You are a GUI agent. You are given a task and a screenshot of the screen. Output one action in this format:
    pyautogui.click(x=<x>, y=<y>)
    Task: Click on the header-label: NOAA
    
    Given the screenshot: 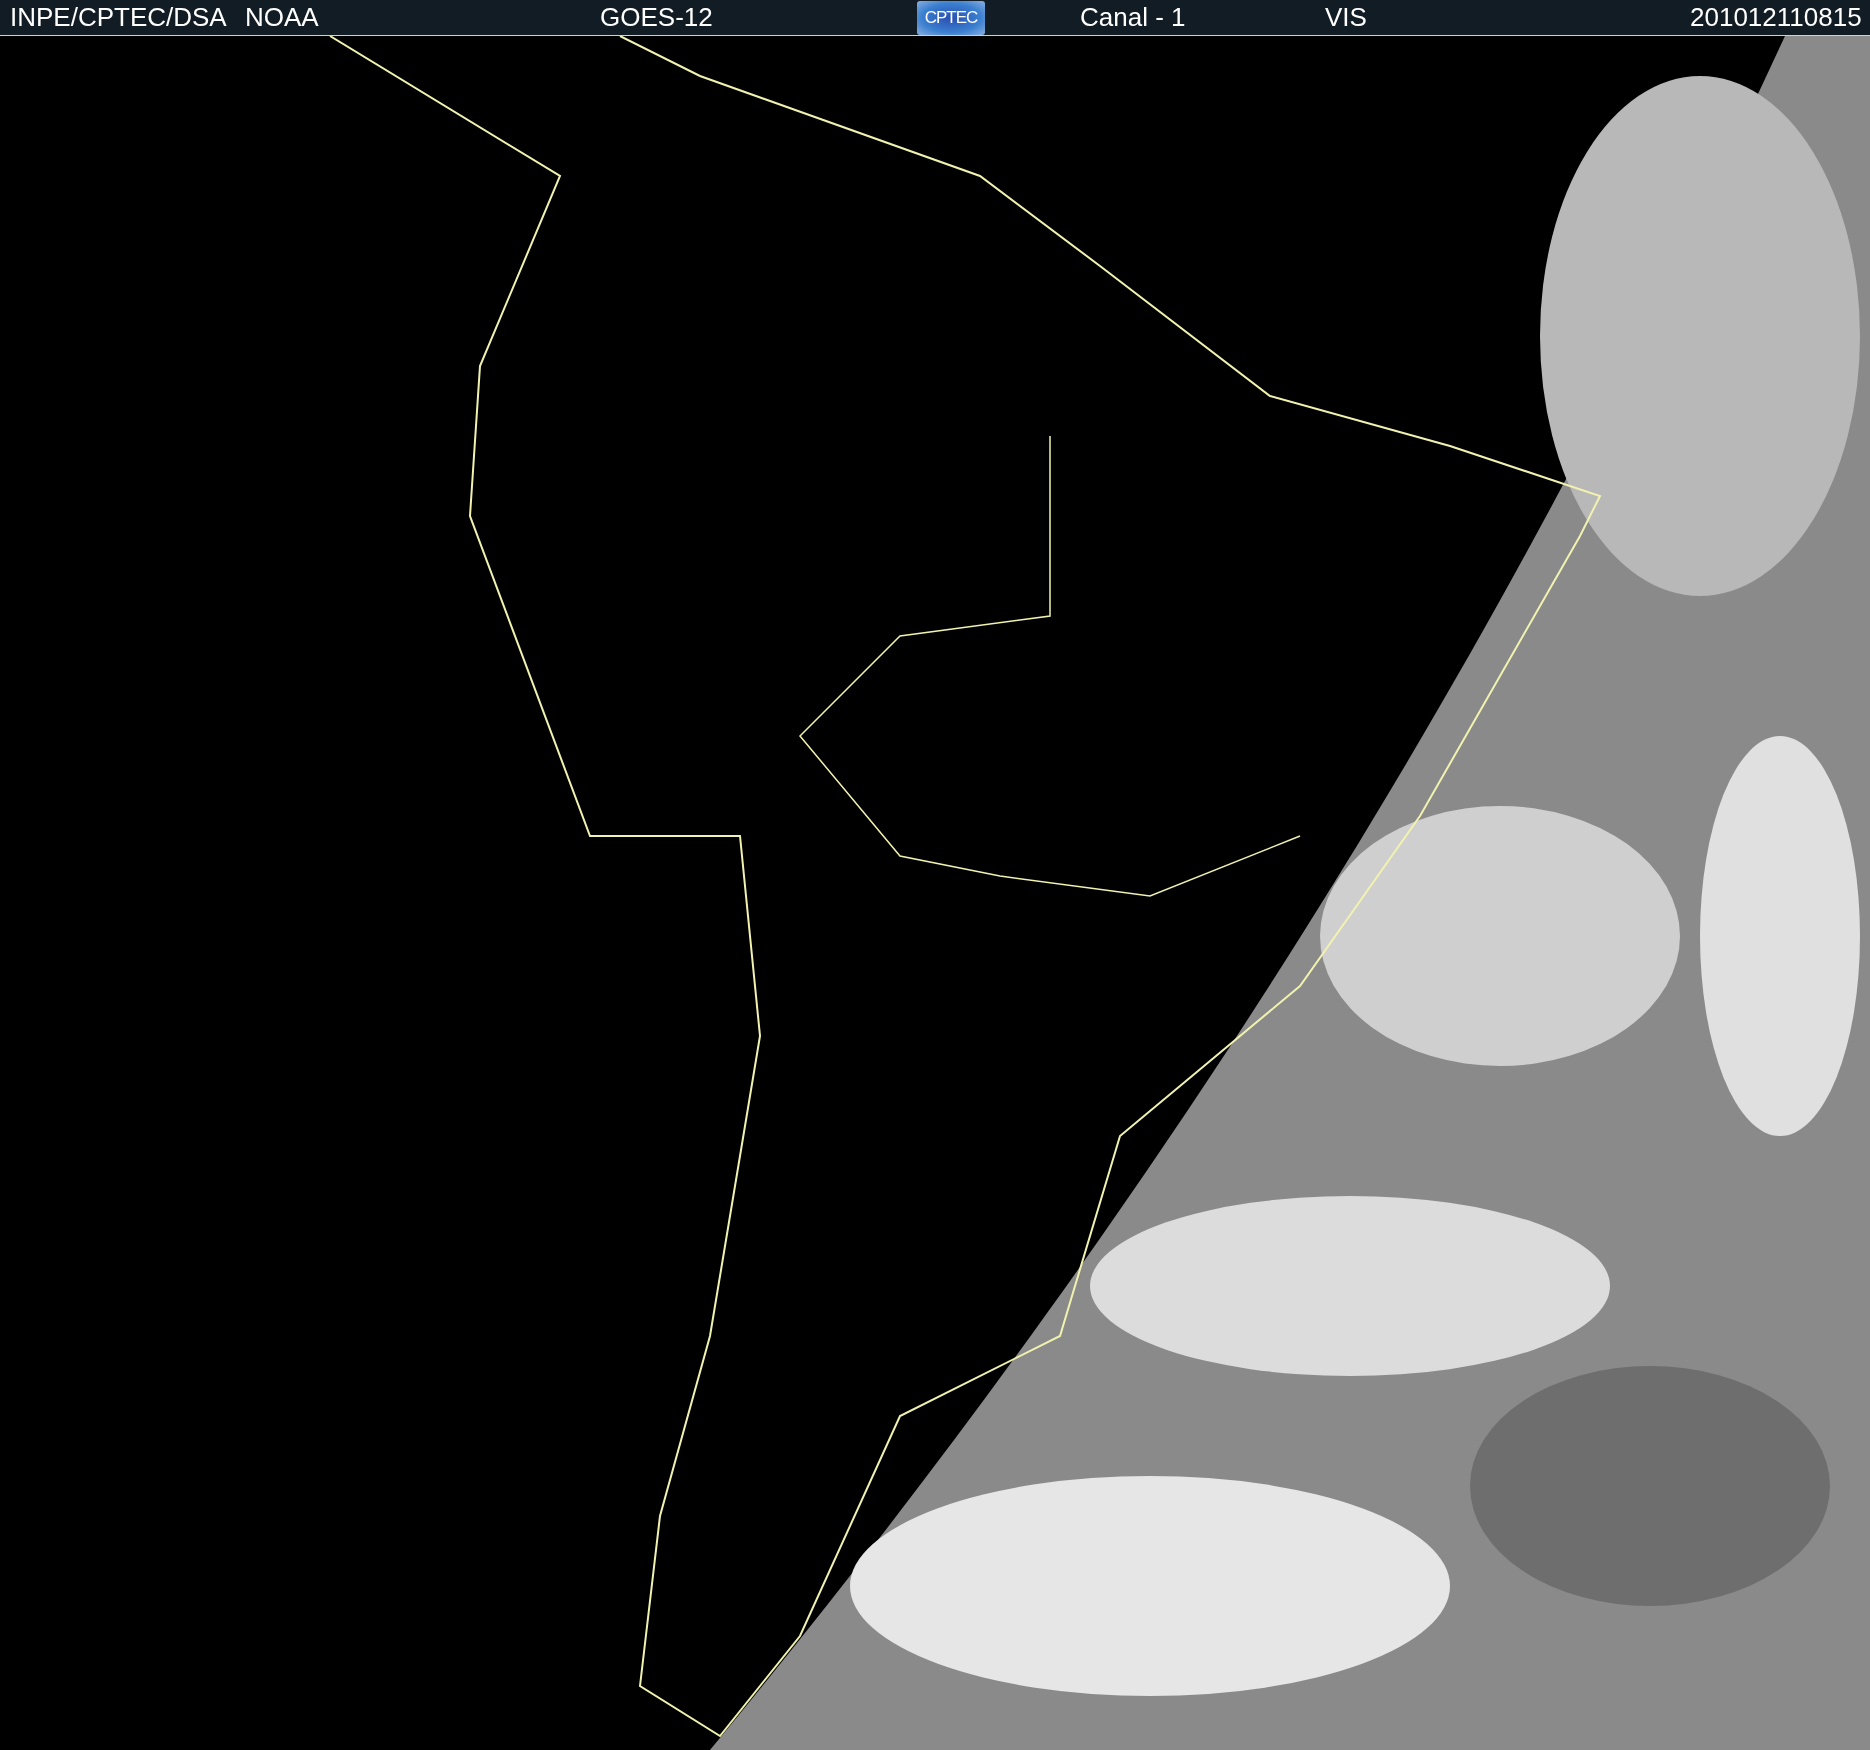 What is the action you would take?
    pyautogui.click(x=282, y=17)
    